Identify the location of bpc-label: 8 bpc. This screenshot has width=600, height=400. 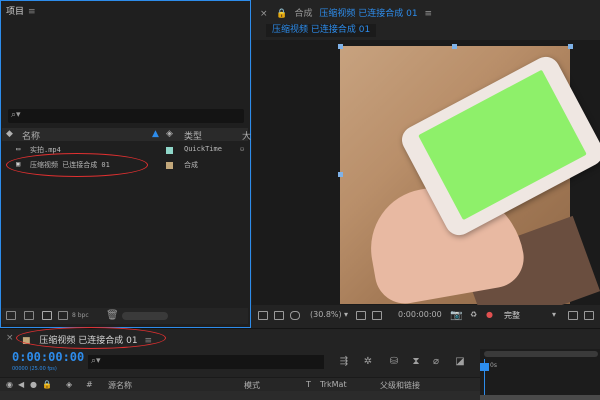
(80, 315).